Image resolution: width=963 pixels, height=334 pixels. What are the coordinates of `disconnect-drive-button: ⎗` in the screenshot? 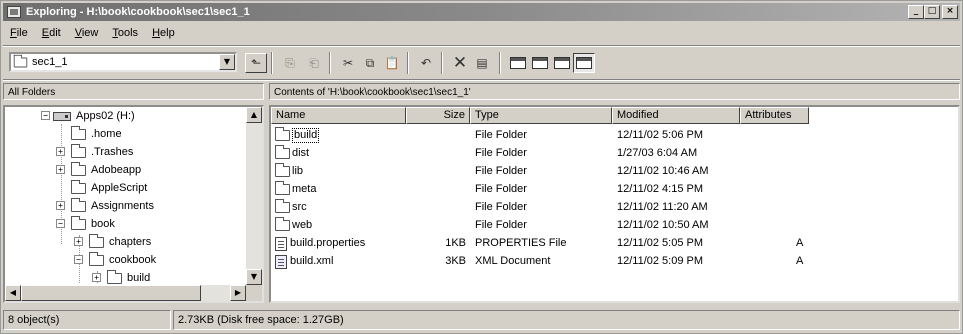 It's located at (314, 63).